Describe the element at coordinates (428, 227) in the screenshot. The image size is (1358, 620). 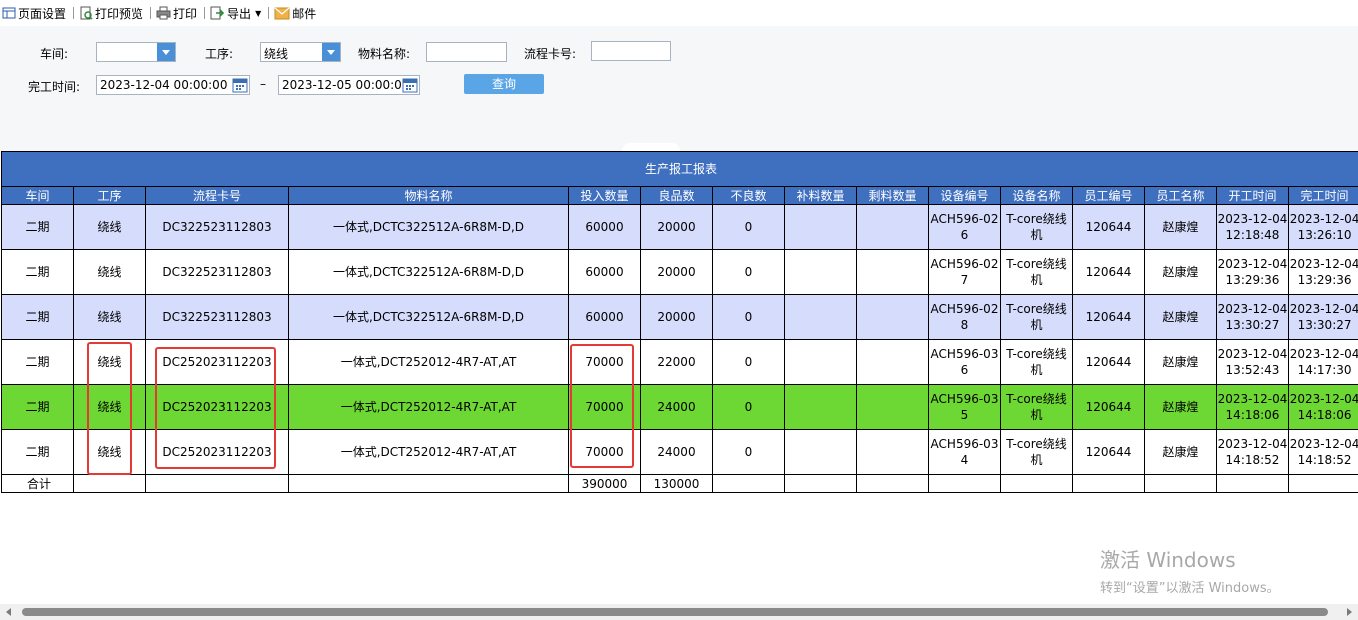
I see `table-cell: 一体式,DCTC322512A-6R8M-D,D` at that location.